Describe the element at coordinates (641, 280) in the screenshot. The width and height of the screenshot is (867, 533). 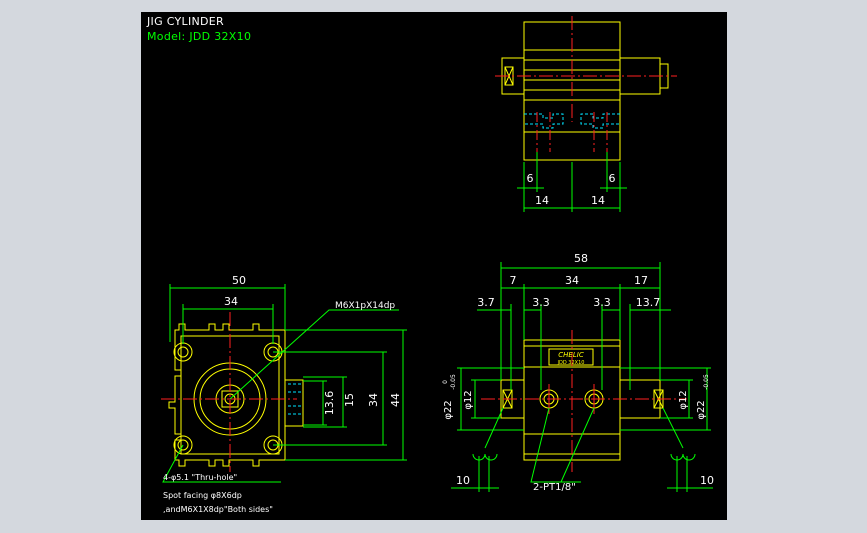
I see `dim-side-17: 17` at that location.